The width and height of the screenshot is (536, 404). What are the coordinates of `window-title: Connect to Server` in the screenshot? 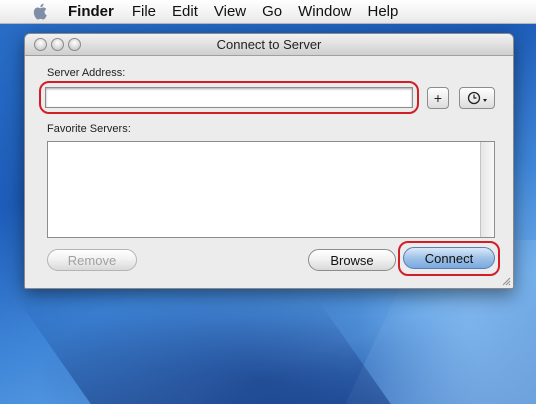 It's located at (269, 44).